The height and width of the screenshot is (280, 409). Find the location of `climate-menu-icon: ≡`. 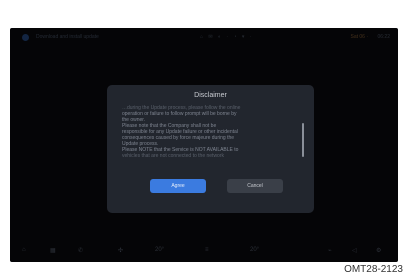

climate-menu-icon: ≡ is located at coordinates (207, 250).